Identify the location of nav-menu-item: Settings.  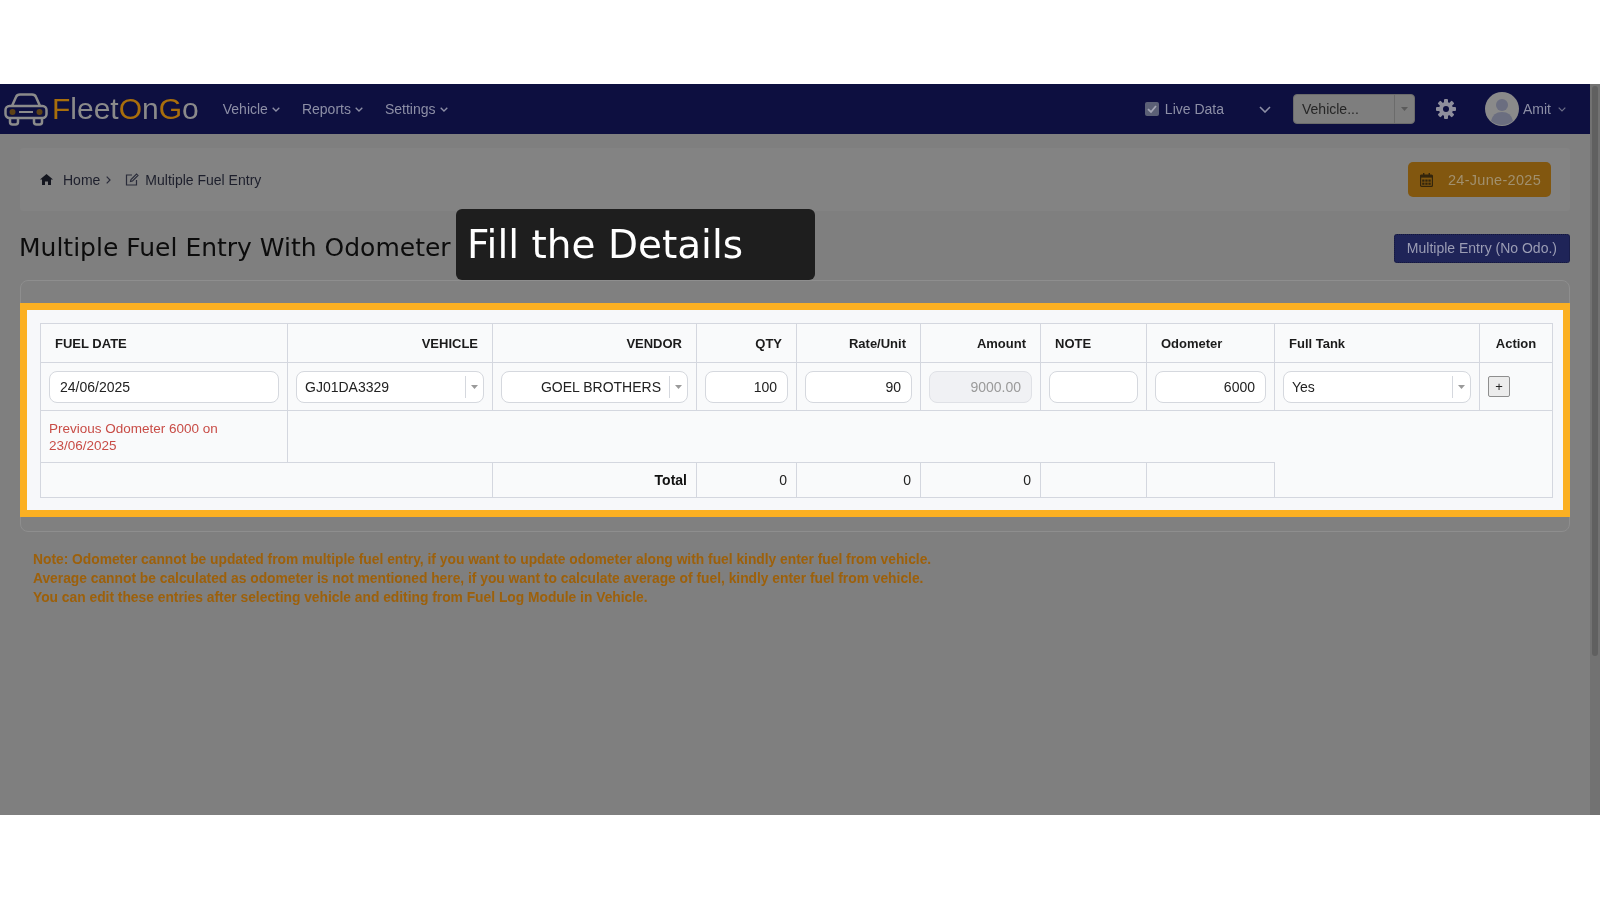
(416, 109).